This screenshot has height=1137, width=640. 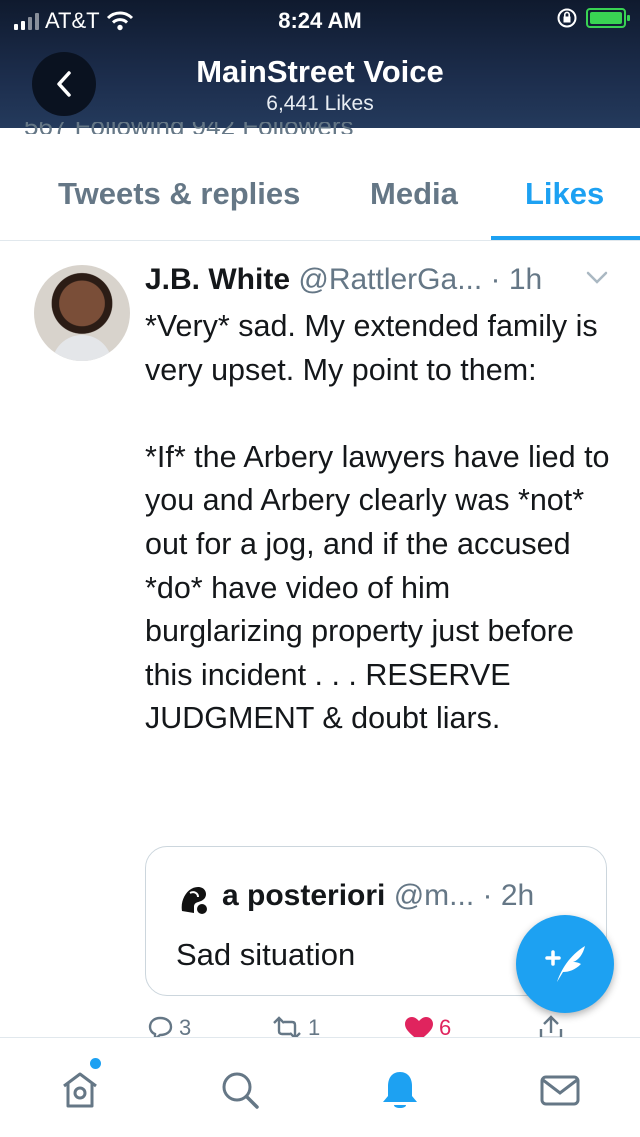 I want to click on skunk-avatar-icon, so click(x=194, y=900).